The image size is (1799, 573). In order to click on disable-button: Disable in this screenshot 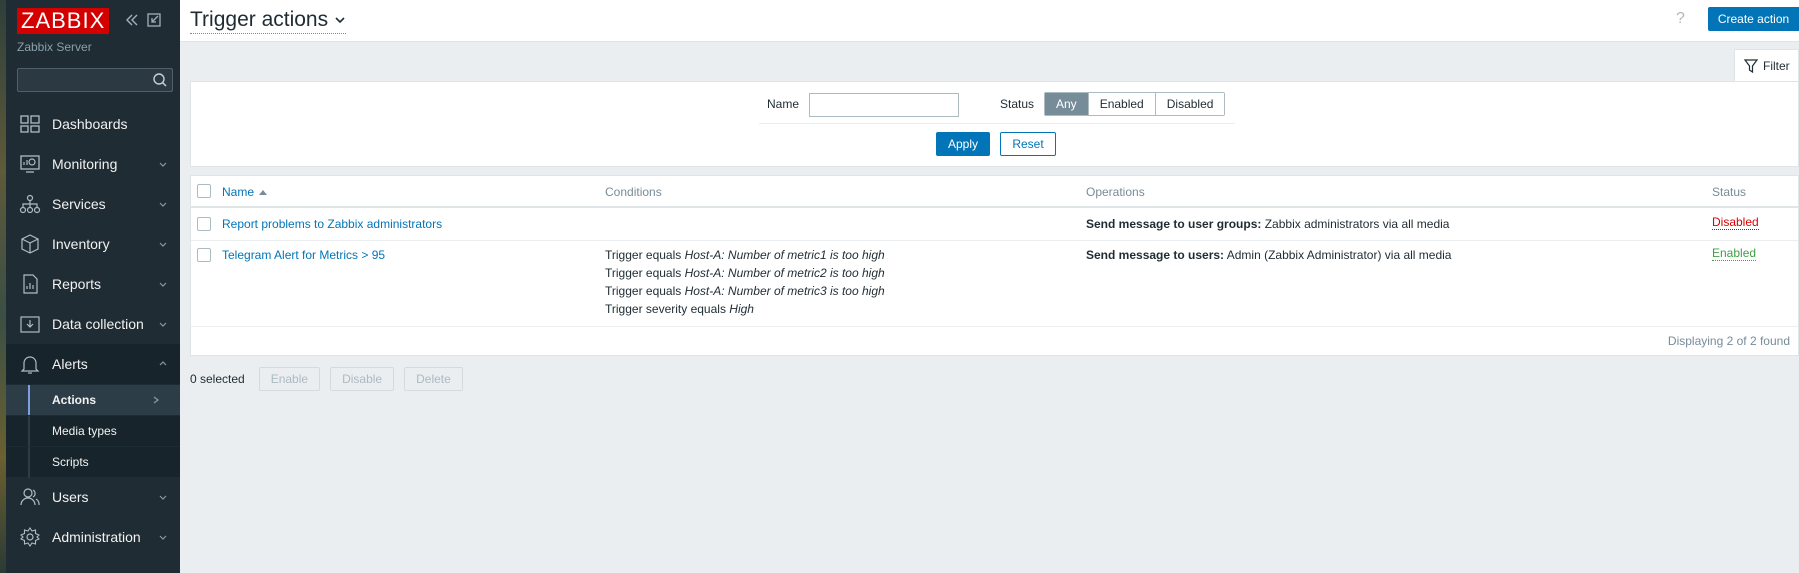, I will do `click(362, 379)`.